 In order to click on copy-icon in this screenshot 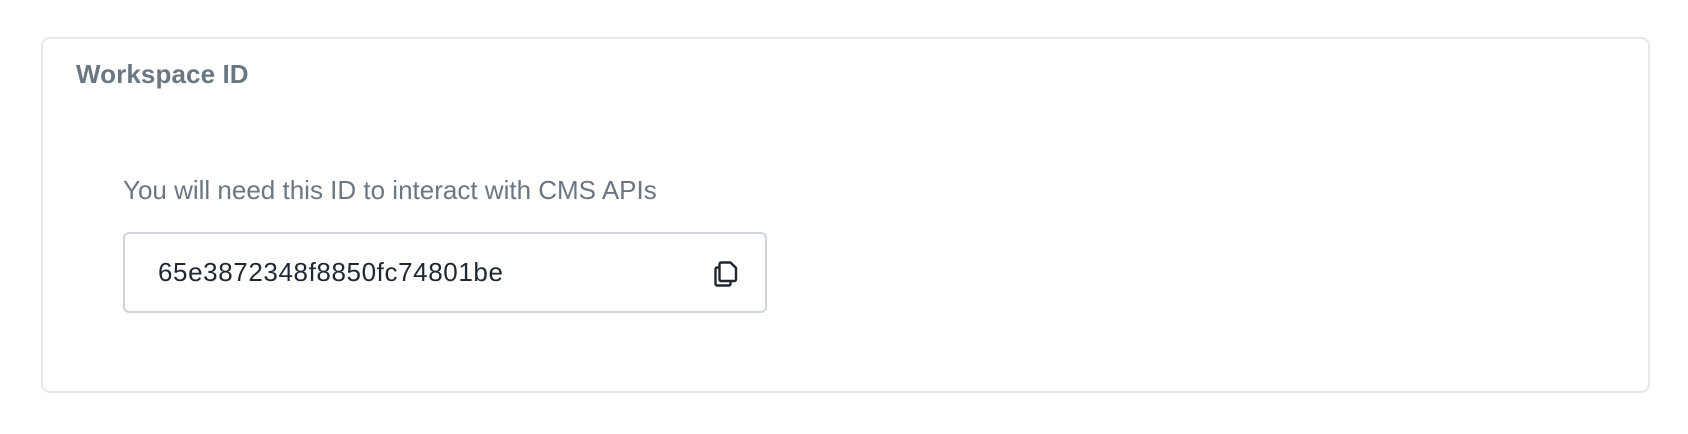, I will do `click(726, 273)`.